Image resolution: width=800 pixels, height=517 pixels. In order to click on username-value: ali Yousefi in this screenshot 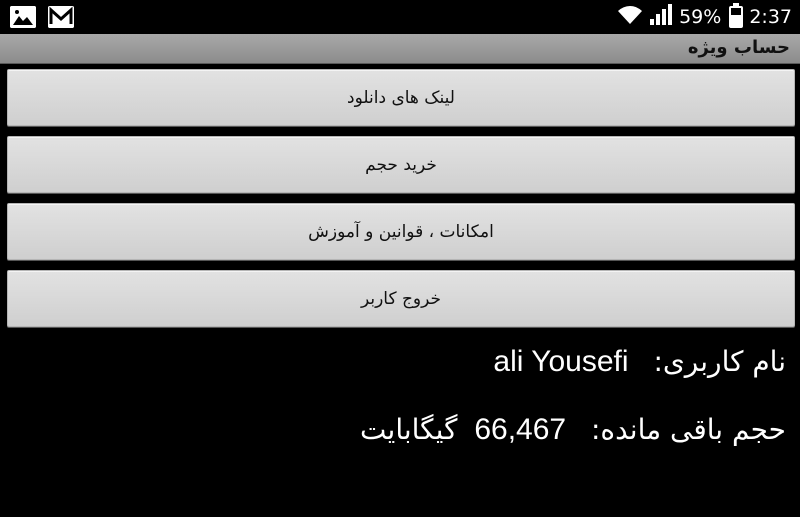, I will do `click(561, 361)`.